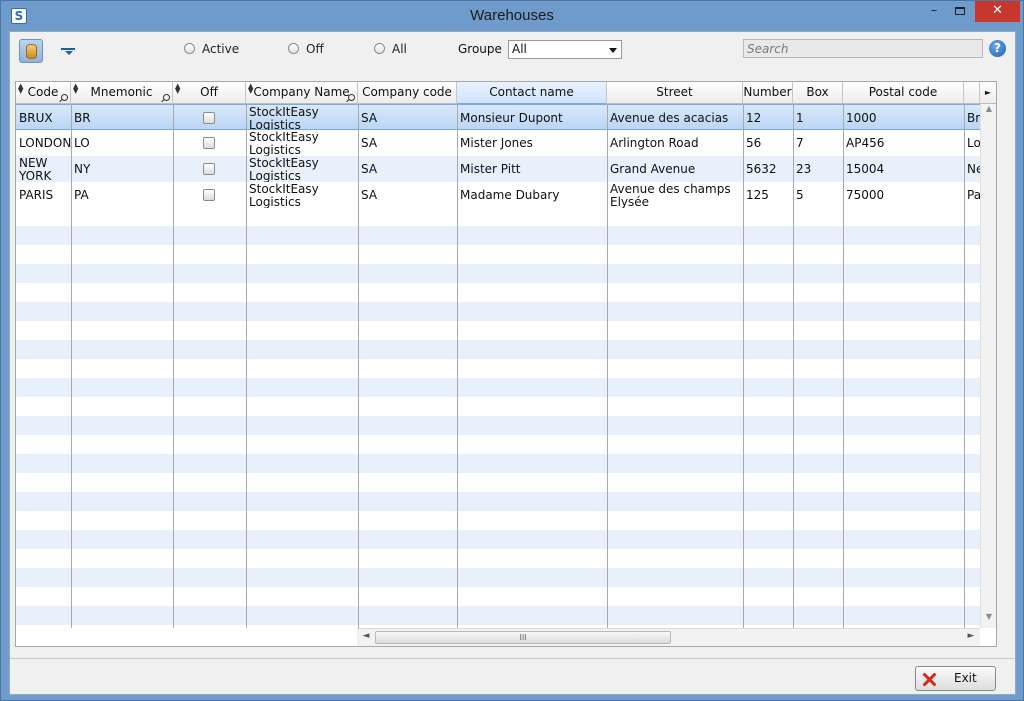 The height and width of the screenshot is (701, 1024). What do you see at coordinates (988, 366) in the screenshot?
I see `vertical-scrollbar: ▲ ▼` at bounding box center [988, 366].